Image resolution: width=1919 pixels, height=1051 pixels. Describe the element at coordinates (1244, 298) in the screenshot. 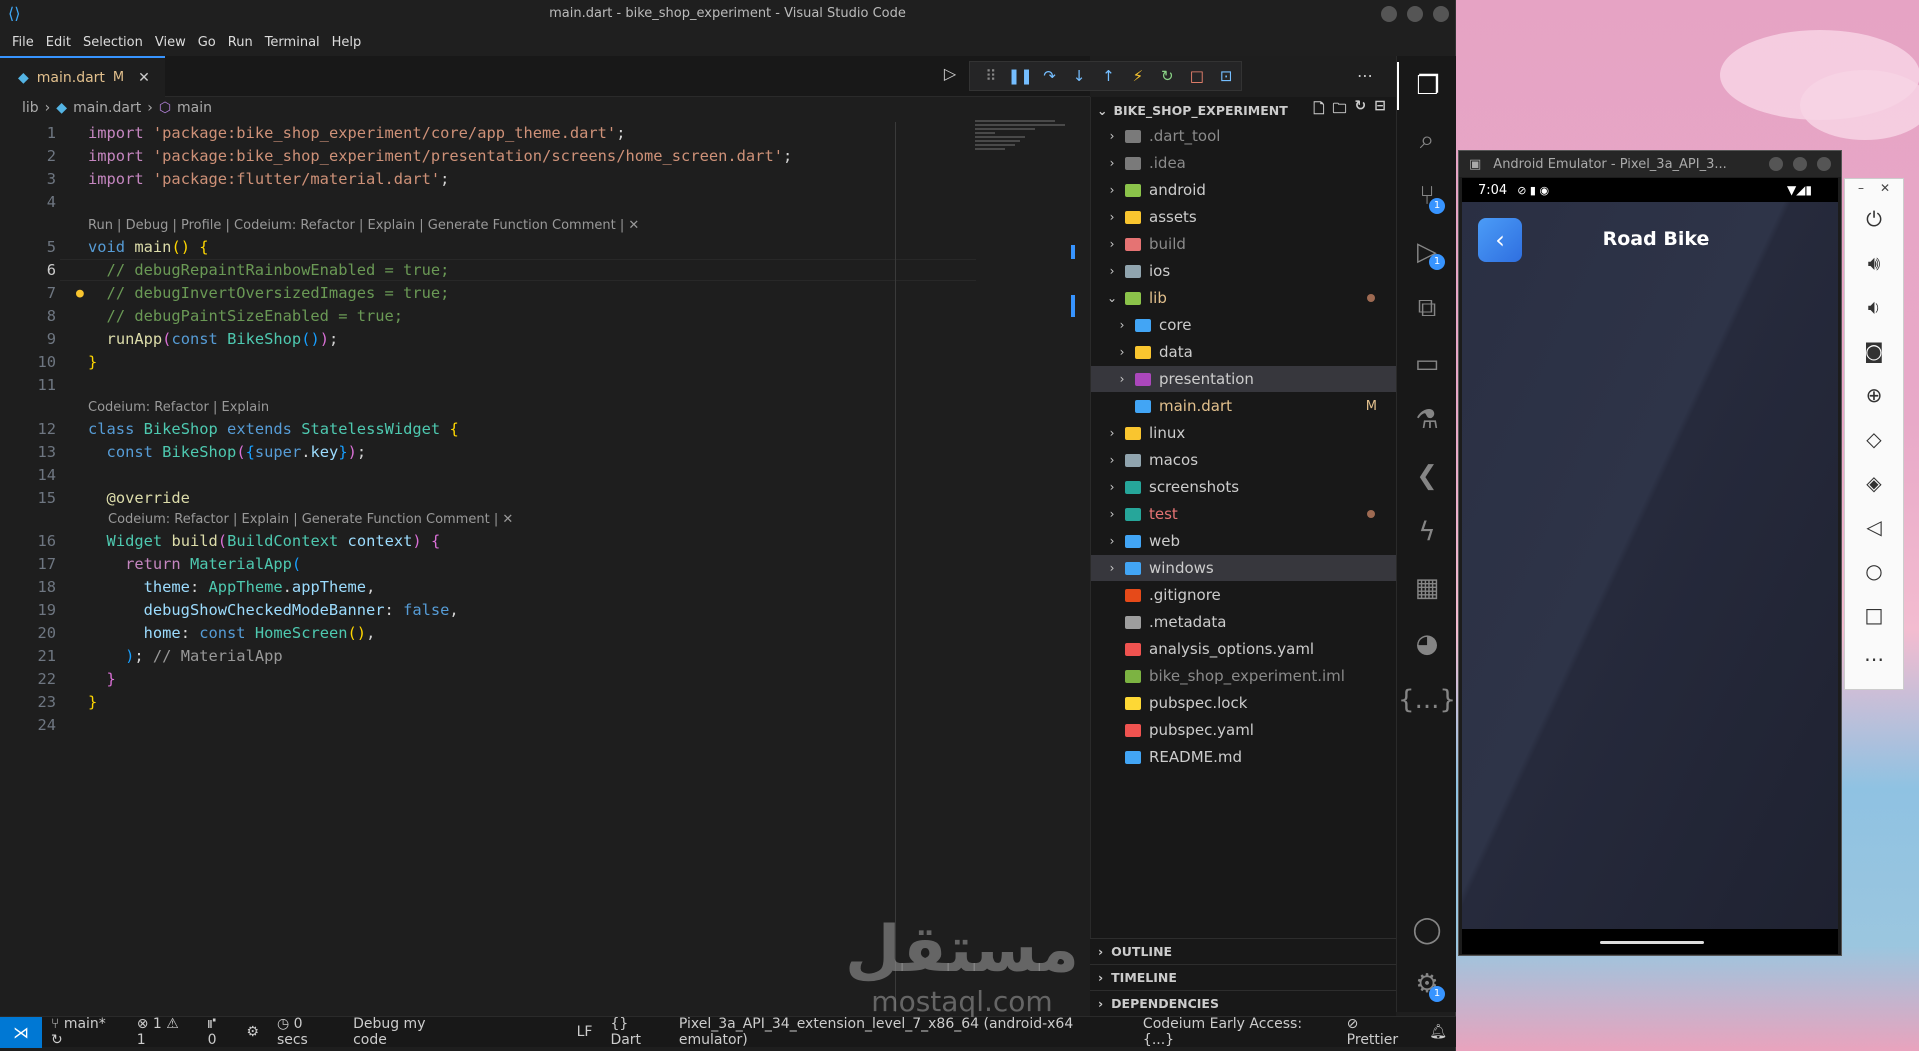

I see `tree-item-lib: ⌄ lib` at that location.